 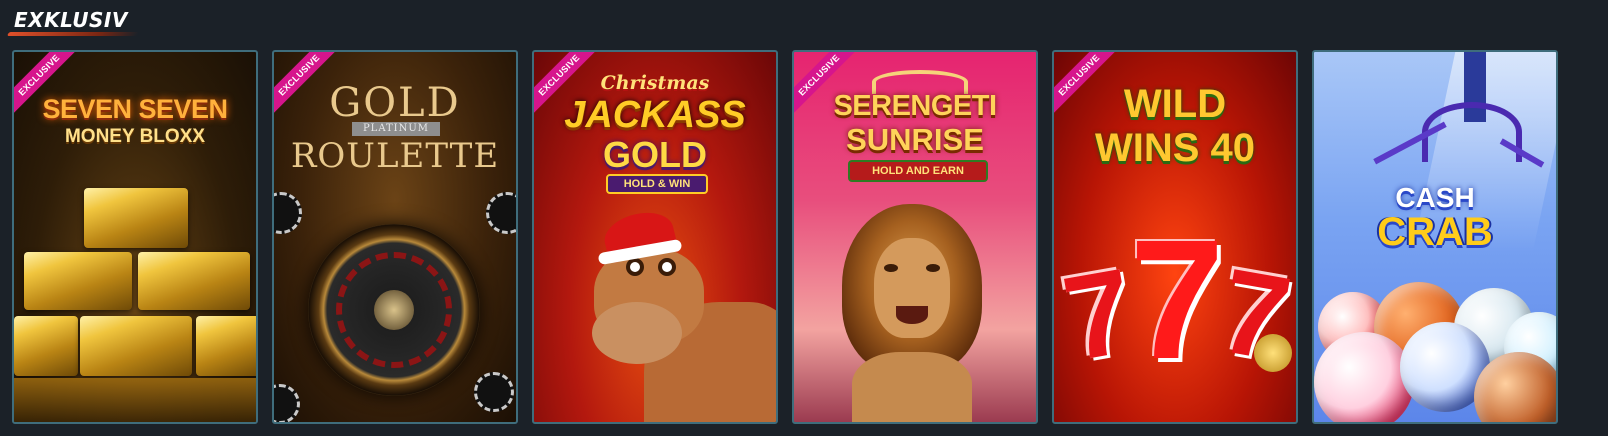 I want to click on game-card-wild-wins-40: EXCLUSIVE WILD WINS 40 7 7 7, so click(x=1175, y=237).